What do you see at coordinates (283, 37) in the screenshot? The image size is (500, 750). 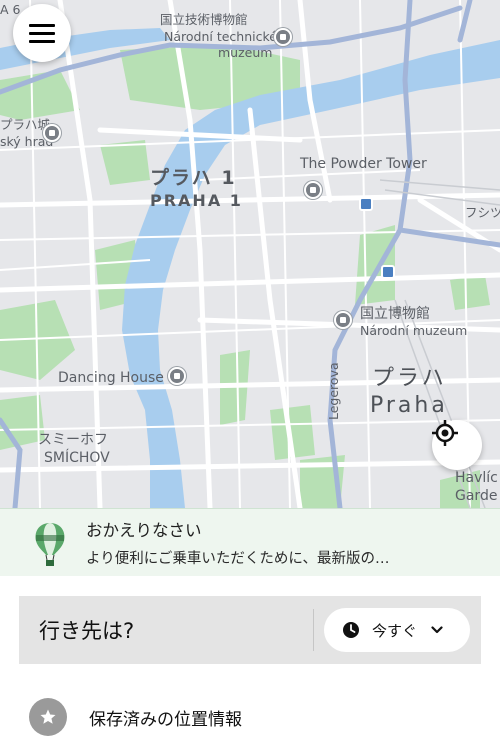 I see `museum-poi-icon` at bounding box center [283, 37].